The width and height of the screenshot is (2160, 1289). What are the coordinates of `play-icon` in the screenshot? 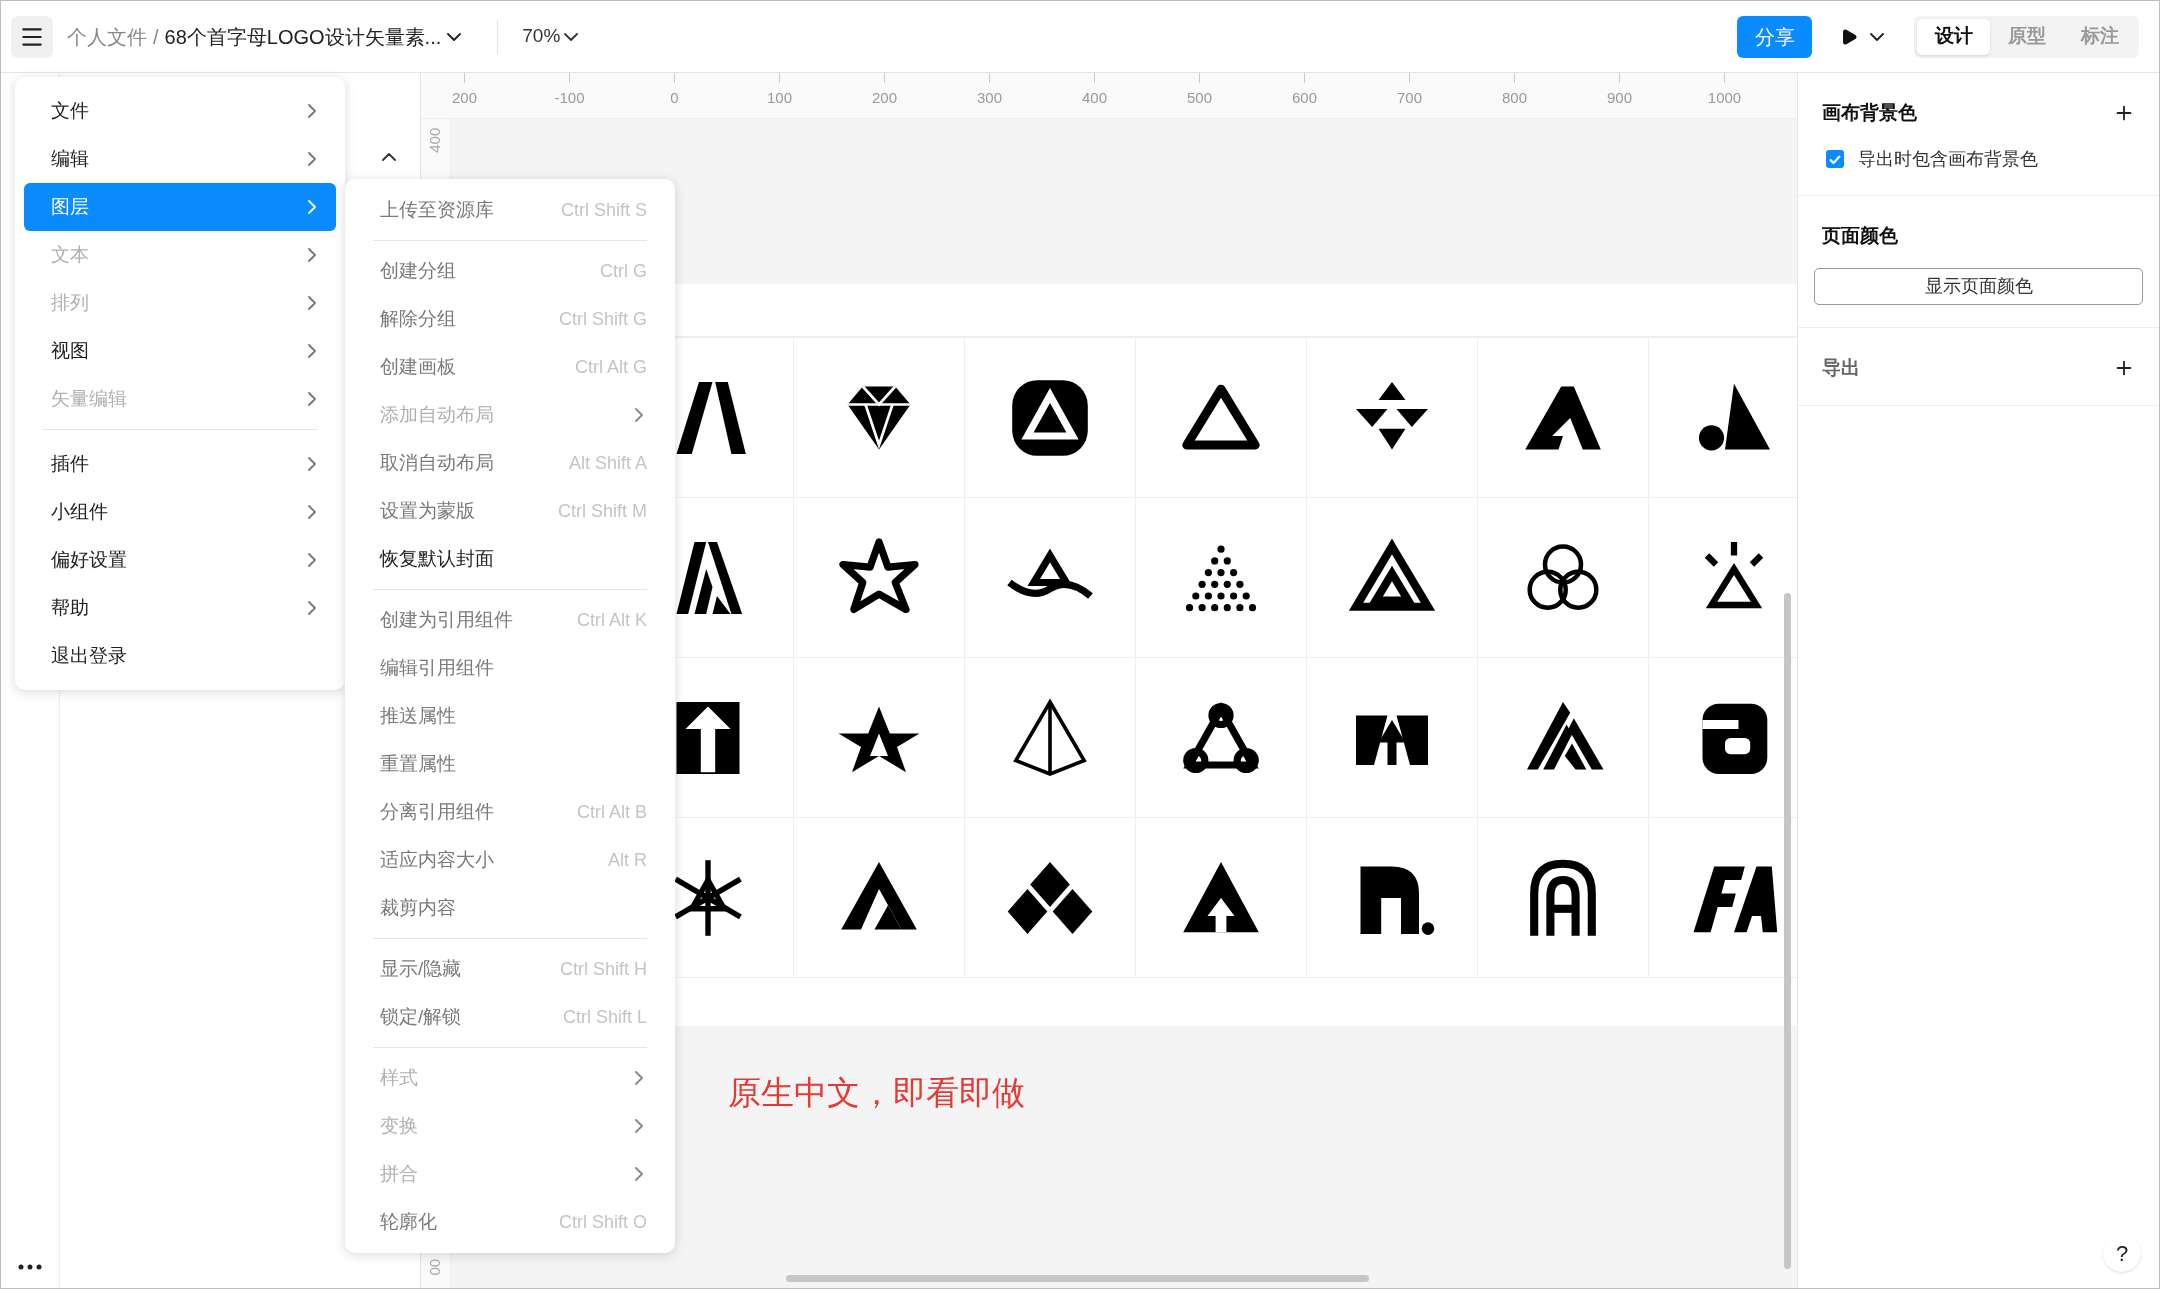 It's located at (1849, 36).